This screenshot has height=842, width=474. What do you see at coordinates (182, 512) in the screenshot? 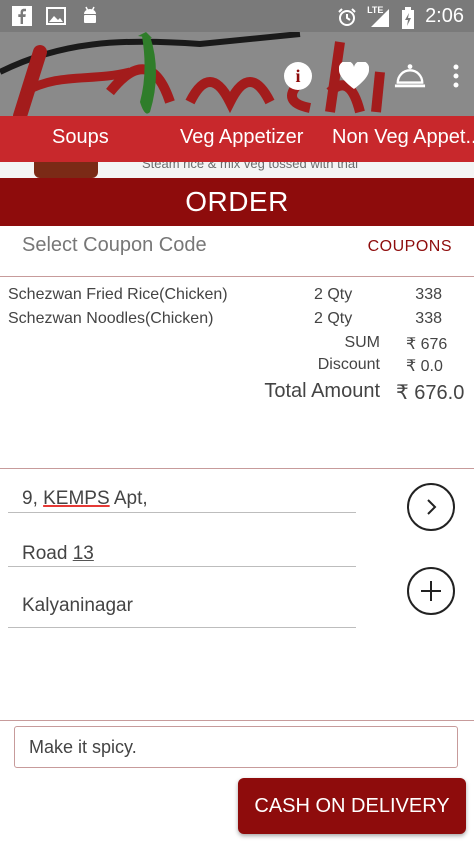
I see `address-line-1-underline` at bounding box center [182, 512].